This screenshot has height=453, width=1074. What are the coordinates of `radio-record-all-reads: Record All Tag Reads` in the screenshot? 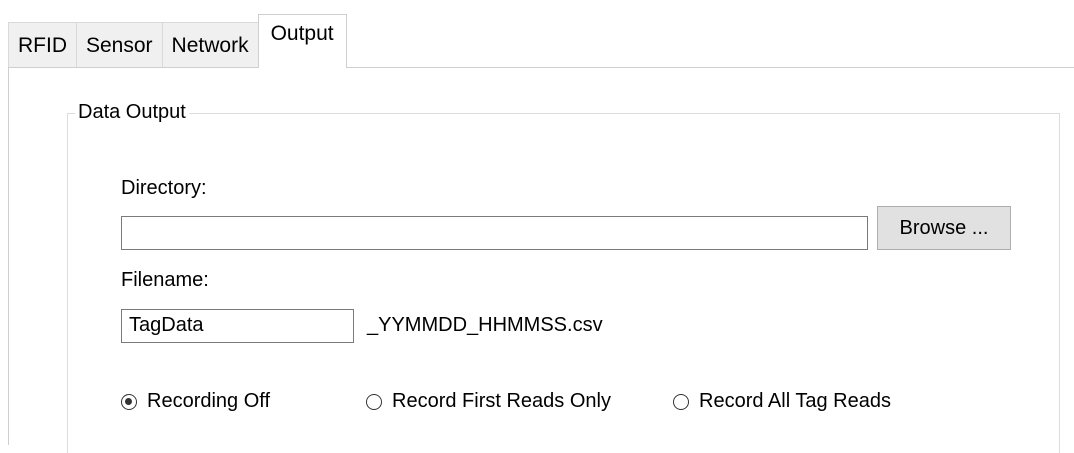 It's located at (782, 401).